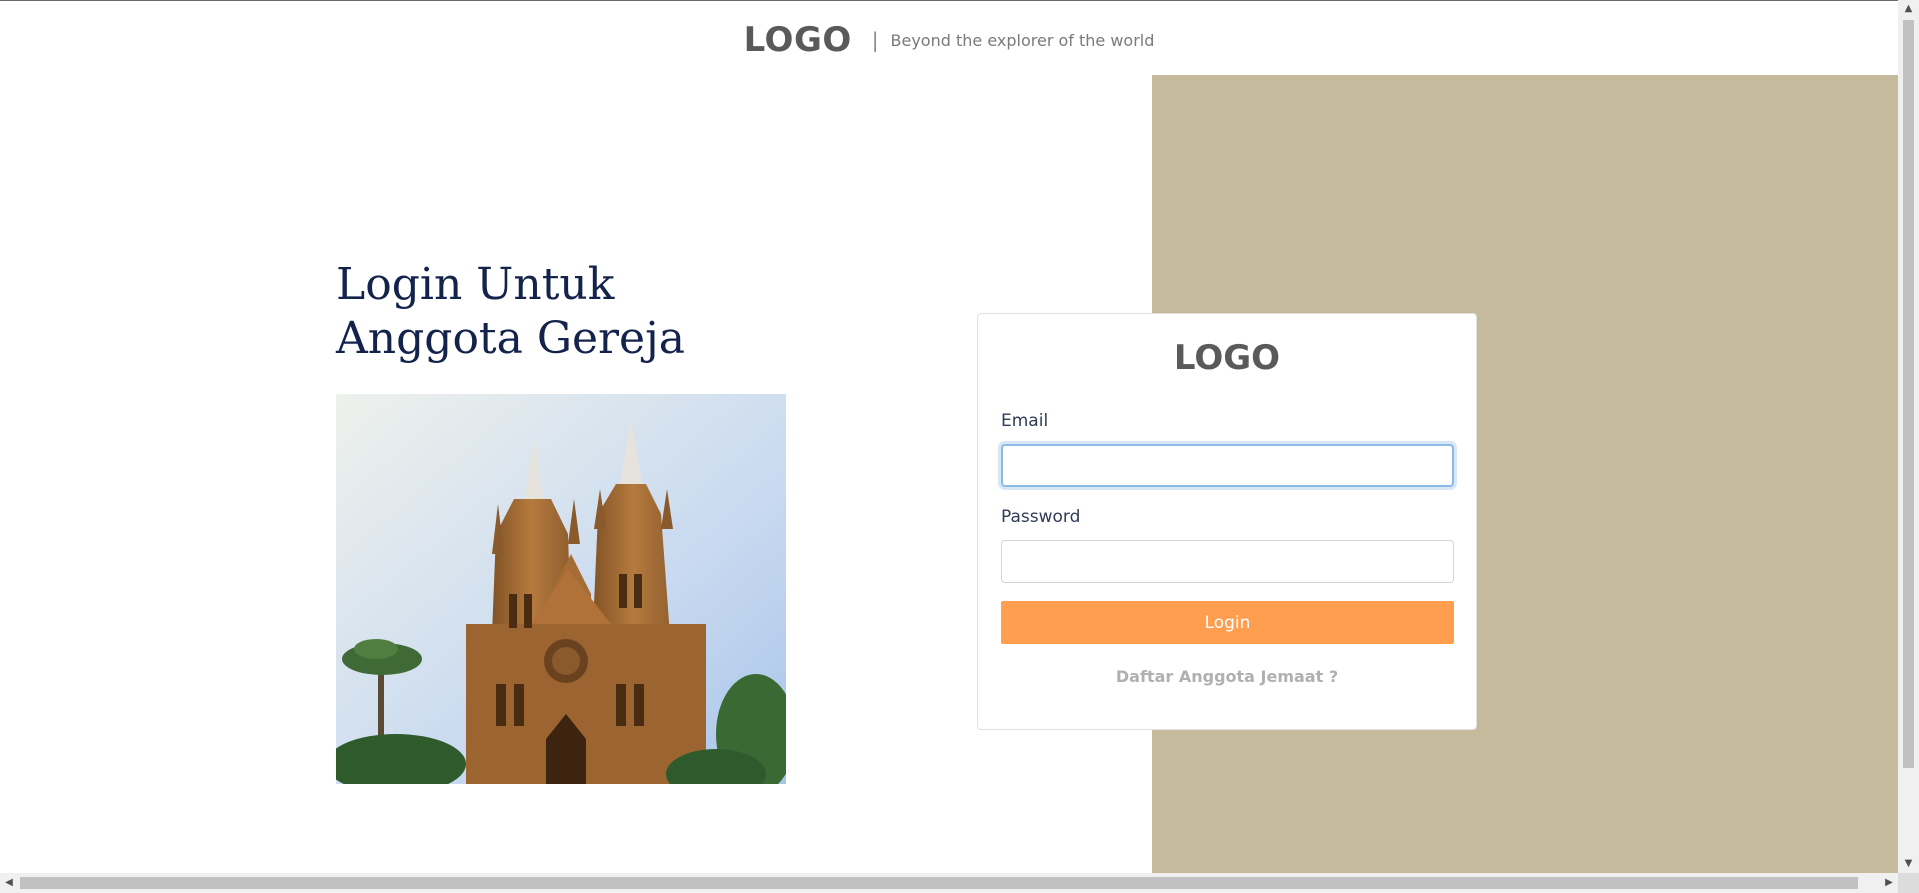  Describe the element at coordinates (1227, 465) in the screenshot. I see `email-field` at that location.